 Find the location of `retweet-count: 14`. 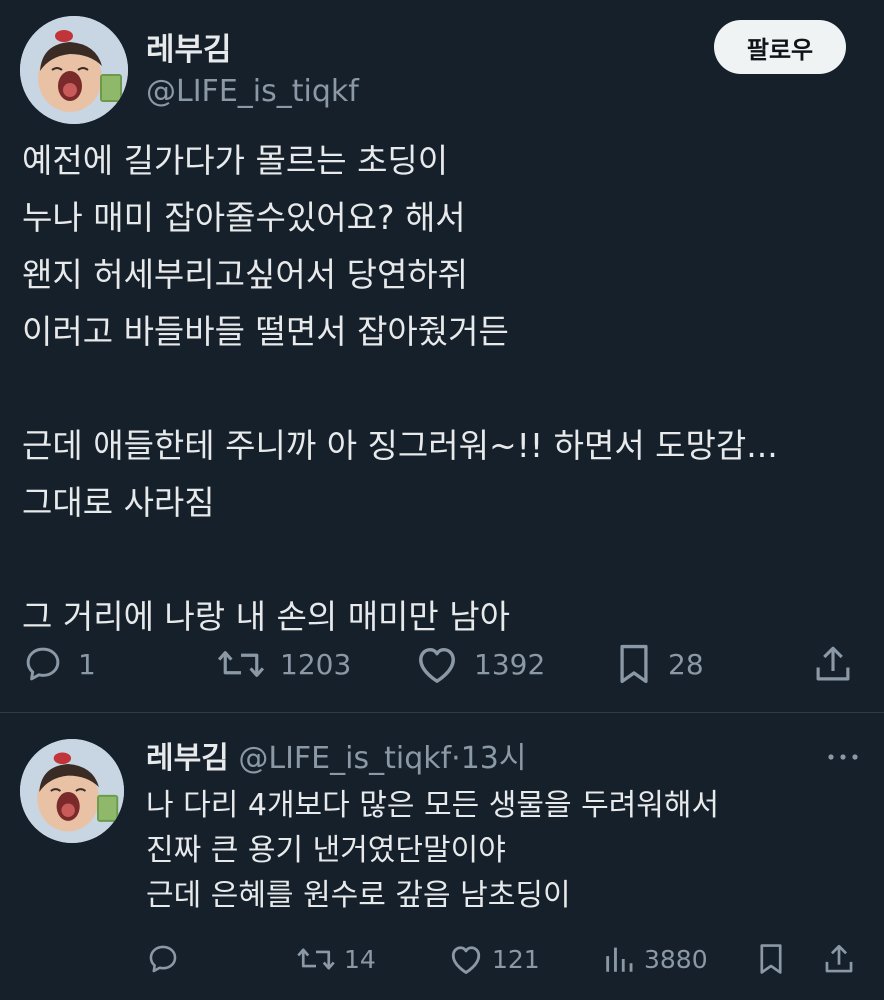

retweet-count: 14 is located at coordinates (360, 959).